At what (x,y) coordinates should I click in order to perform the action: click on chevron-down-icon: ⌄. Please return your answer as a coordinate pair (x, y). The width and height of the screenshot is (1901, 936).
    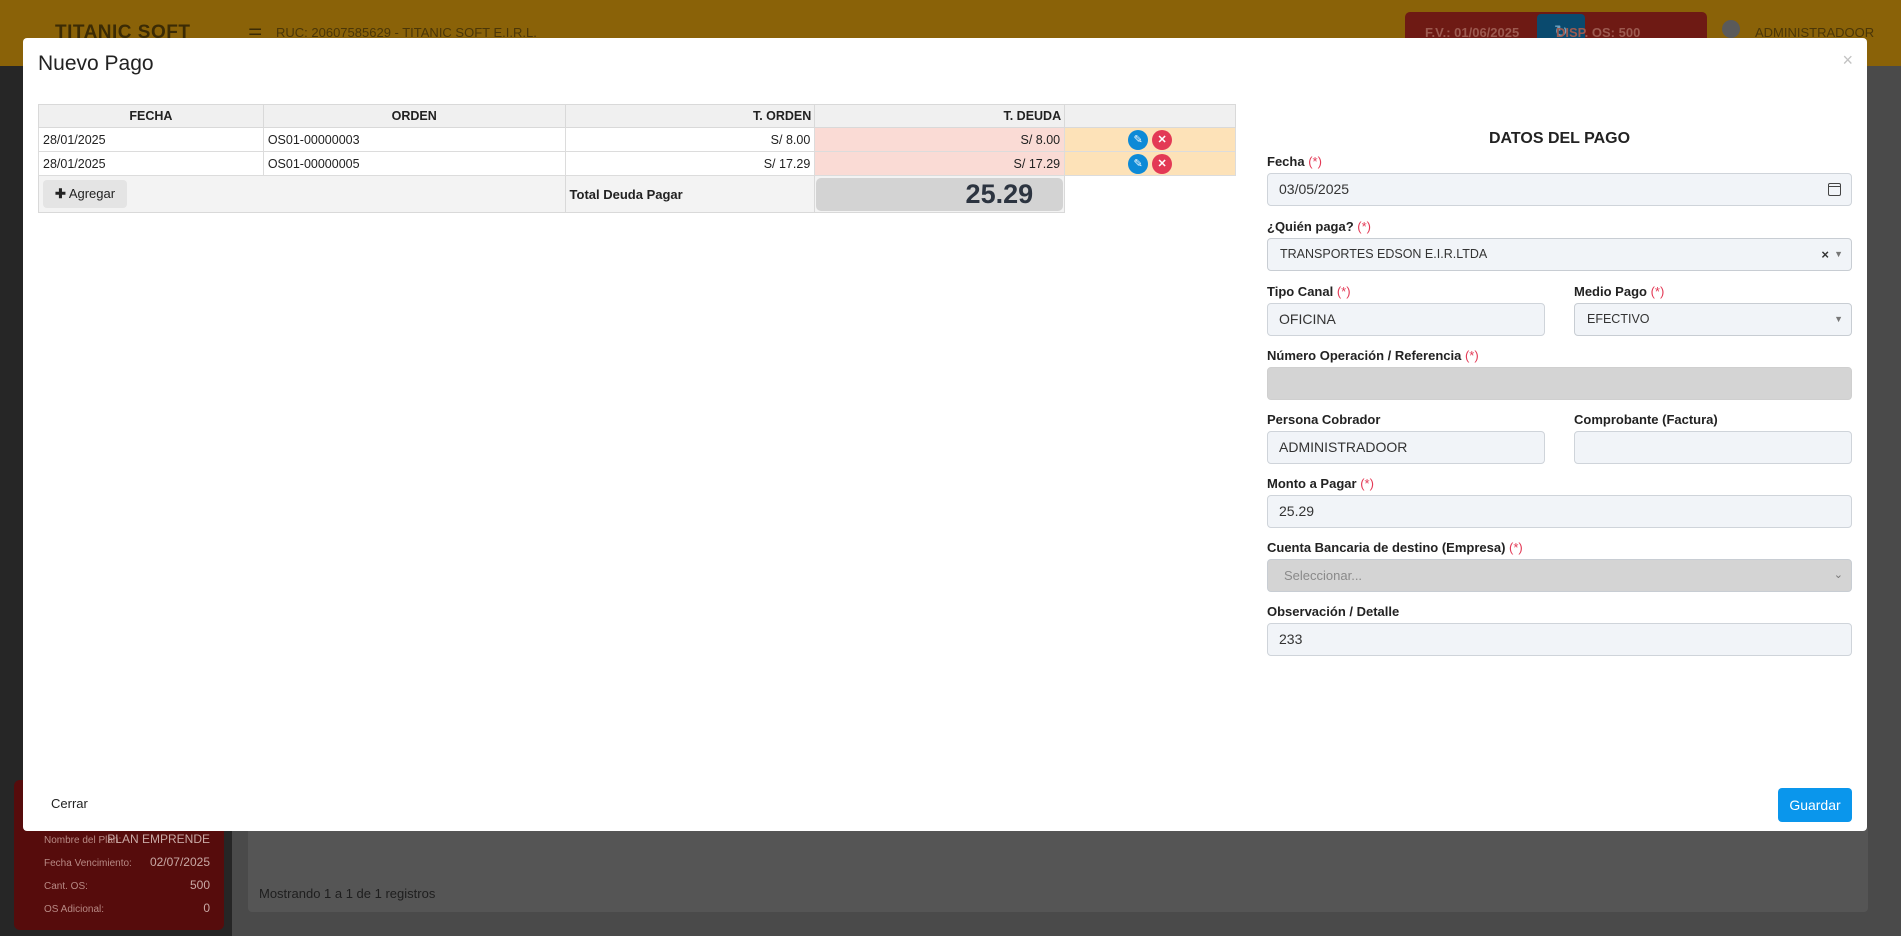
    Looking at the image, I should click on (1838, 575).